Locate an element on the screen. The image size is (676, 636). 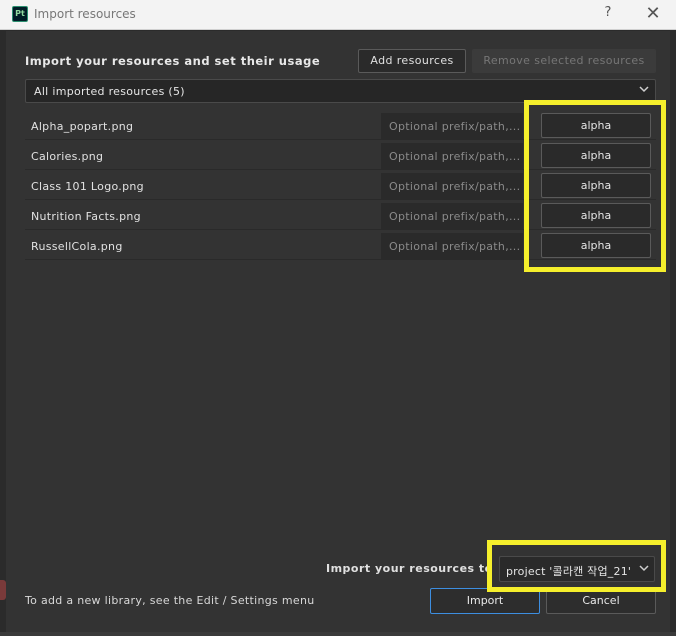
resource-name: Calories.png is located at coordinates (67, 156).